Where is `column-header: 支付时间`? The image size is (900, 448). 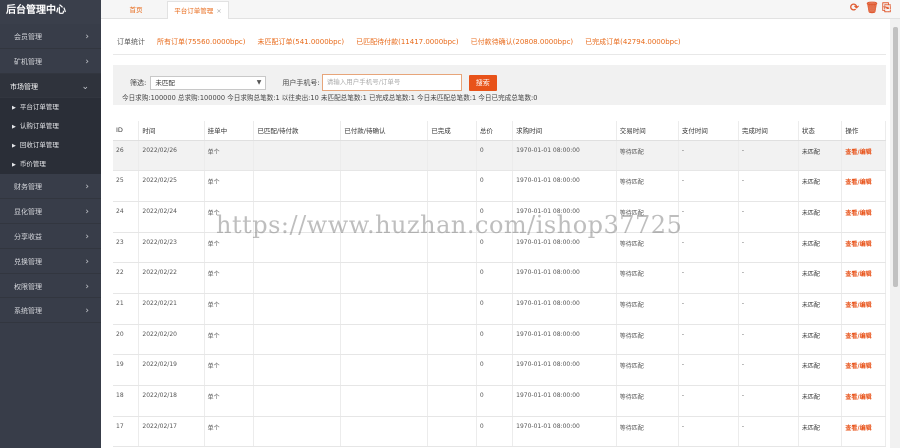 column-header: 支付时间 is located at coordinates (708, 131).